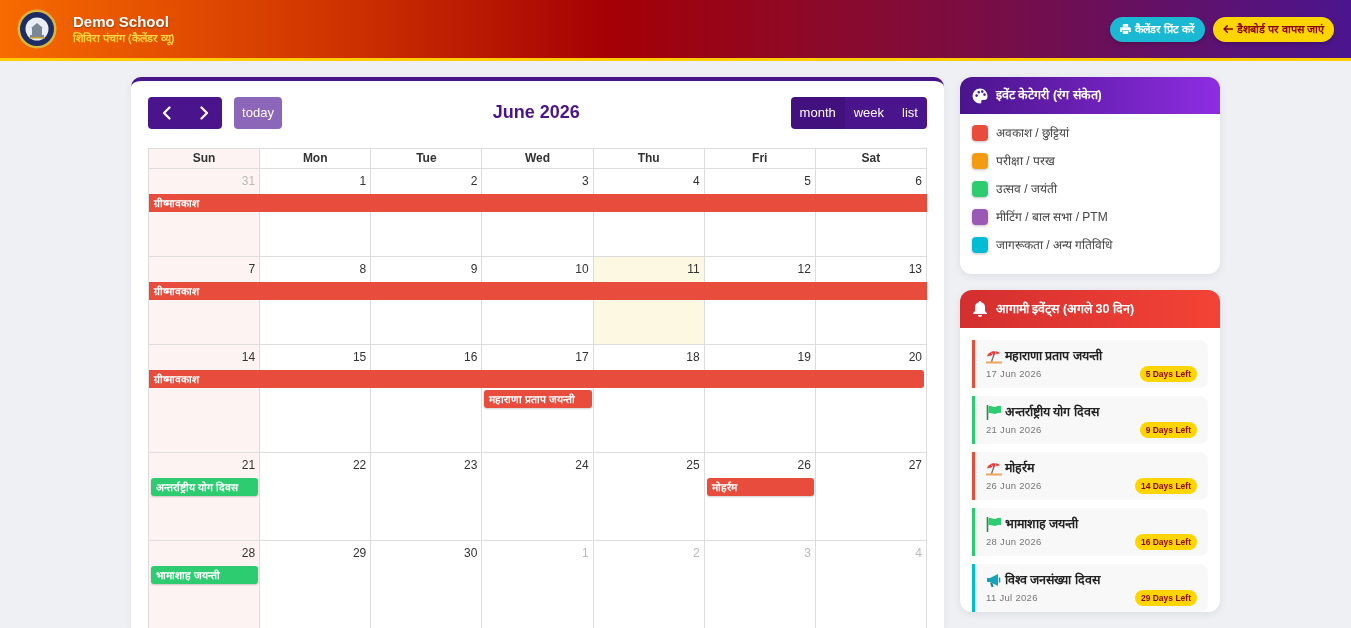  I want to click on event-date: 28 Jun 2026, so click(1014, 541).